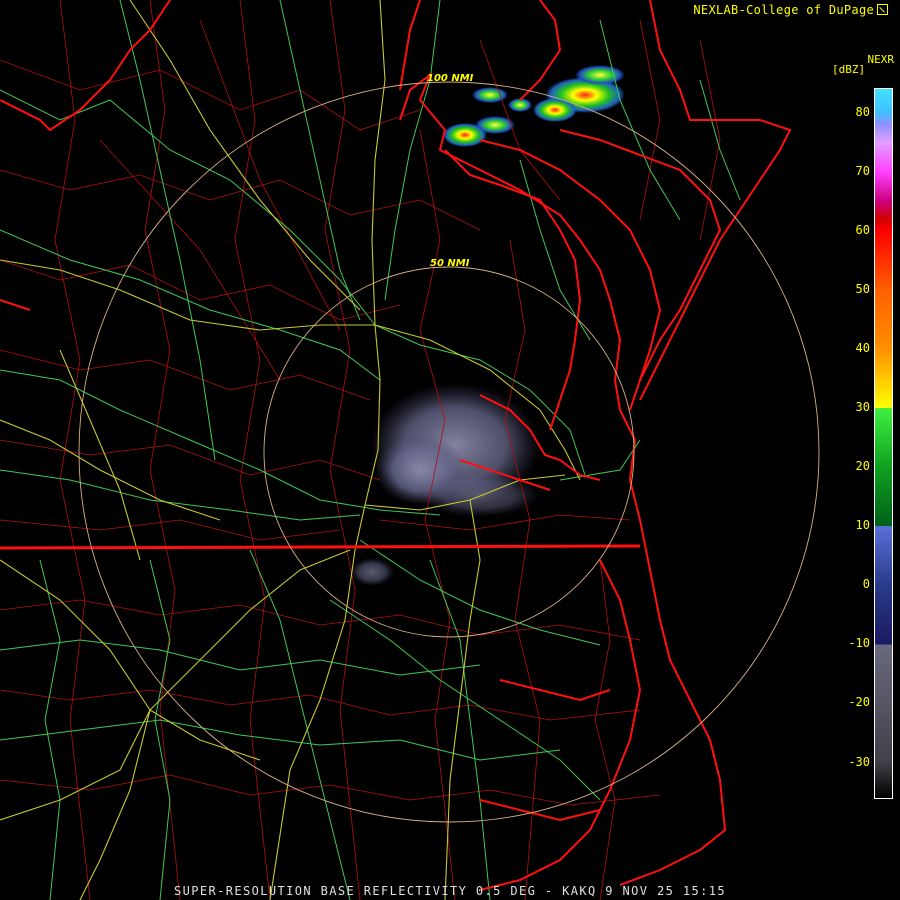  What do you see at coordinates (859, 643) in the screenshot?
I see `colorbar-tick: -10` at bounding box center [859, 643].